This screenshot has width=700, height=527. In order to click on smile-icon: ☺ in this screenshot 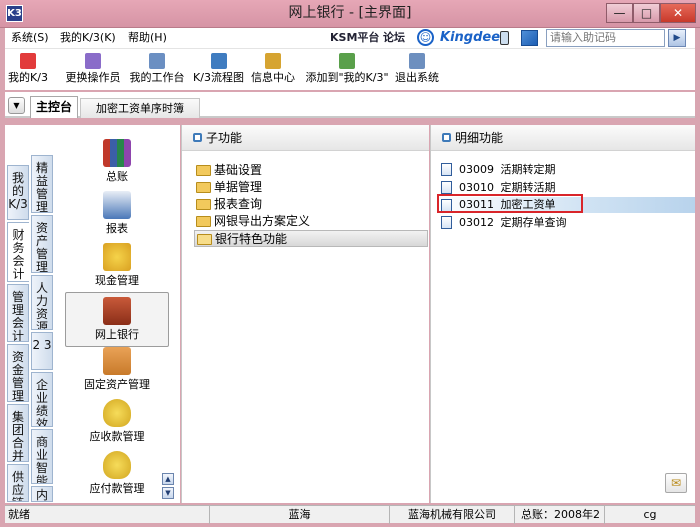, I will do `click(425, 37)`.